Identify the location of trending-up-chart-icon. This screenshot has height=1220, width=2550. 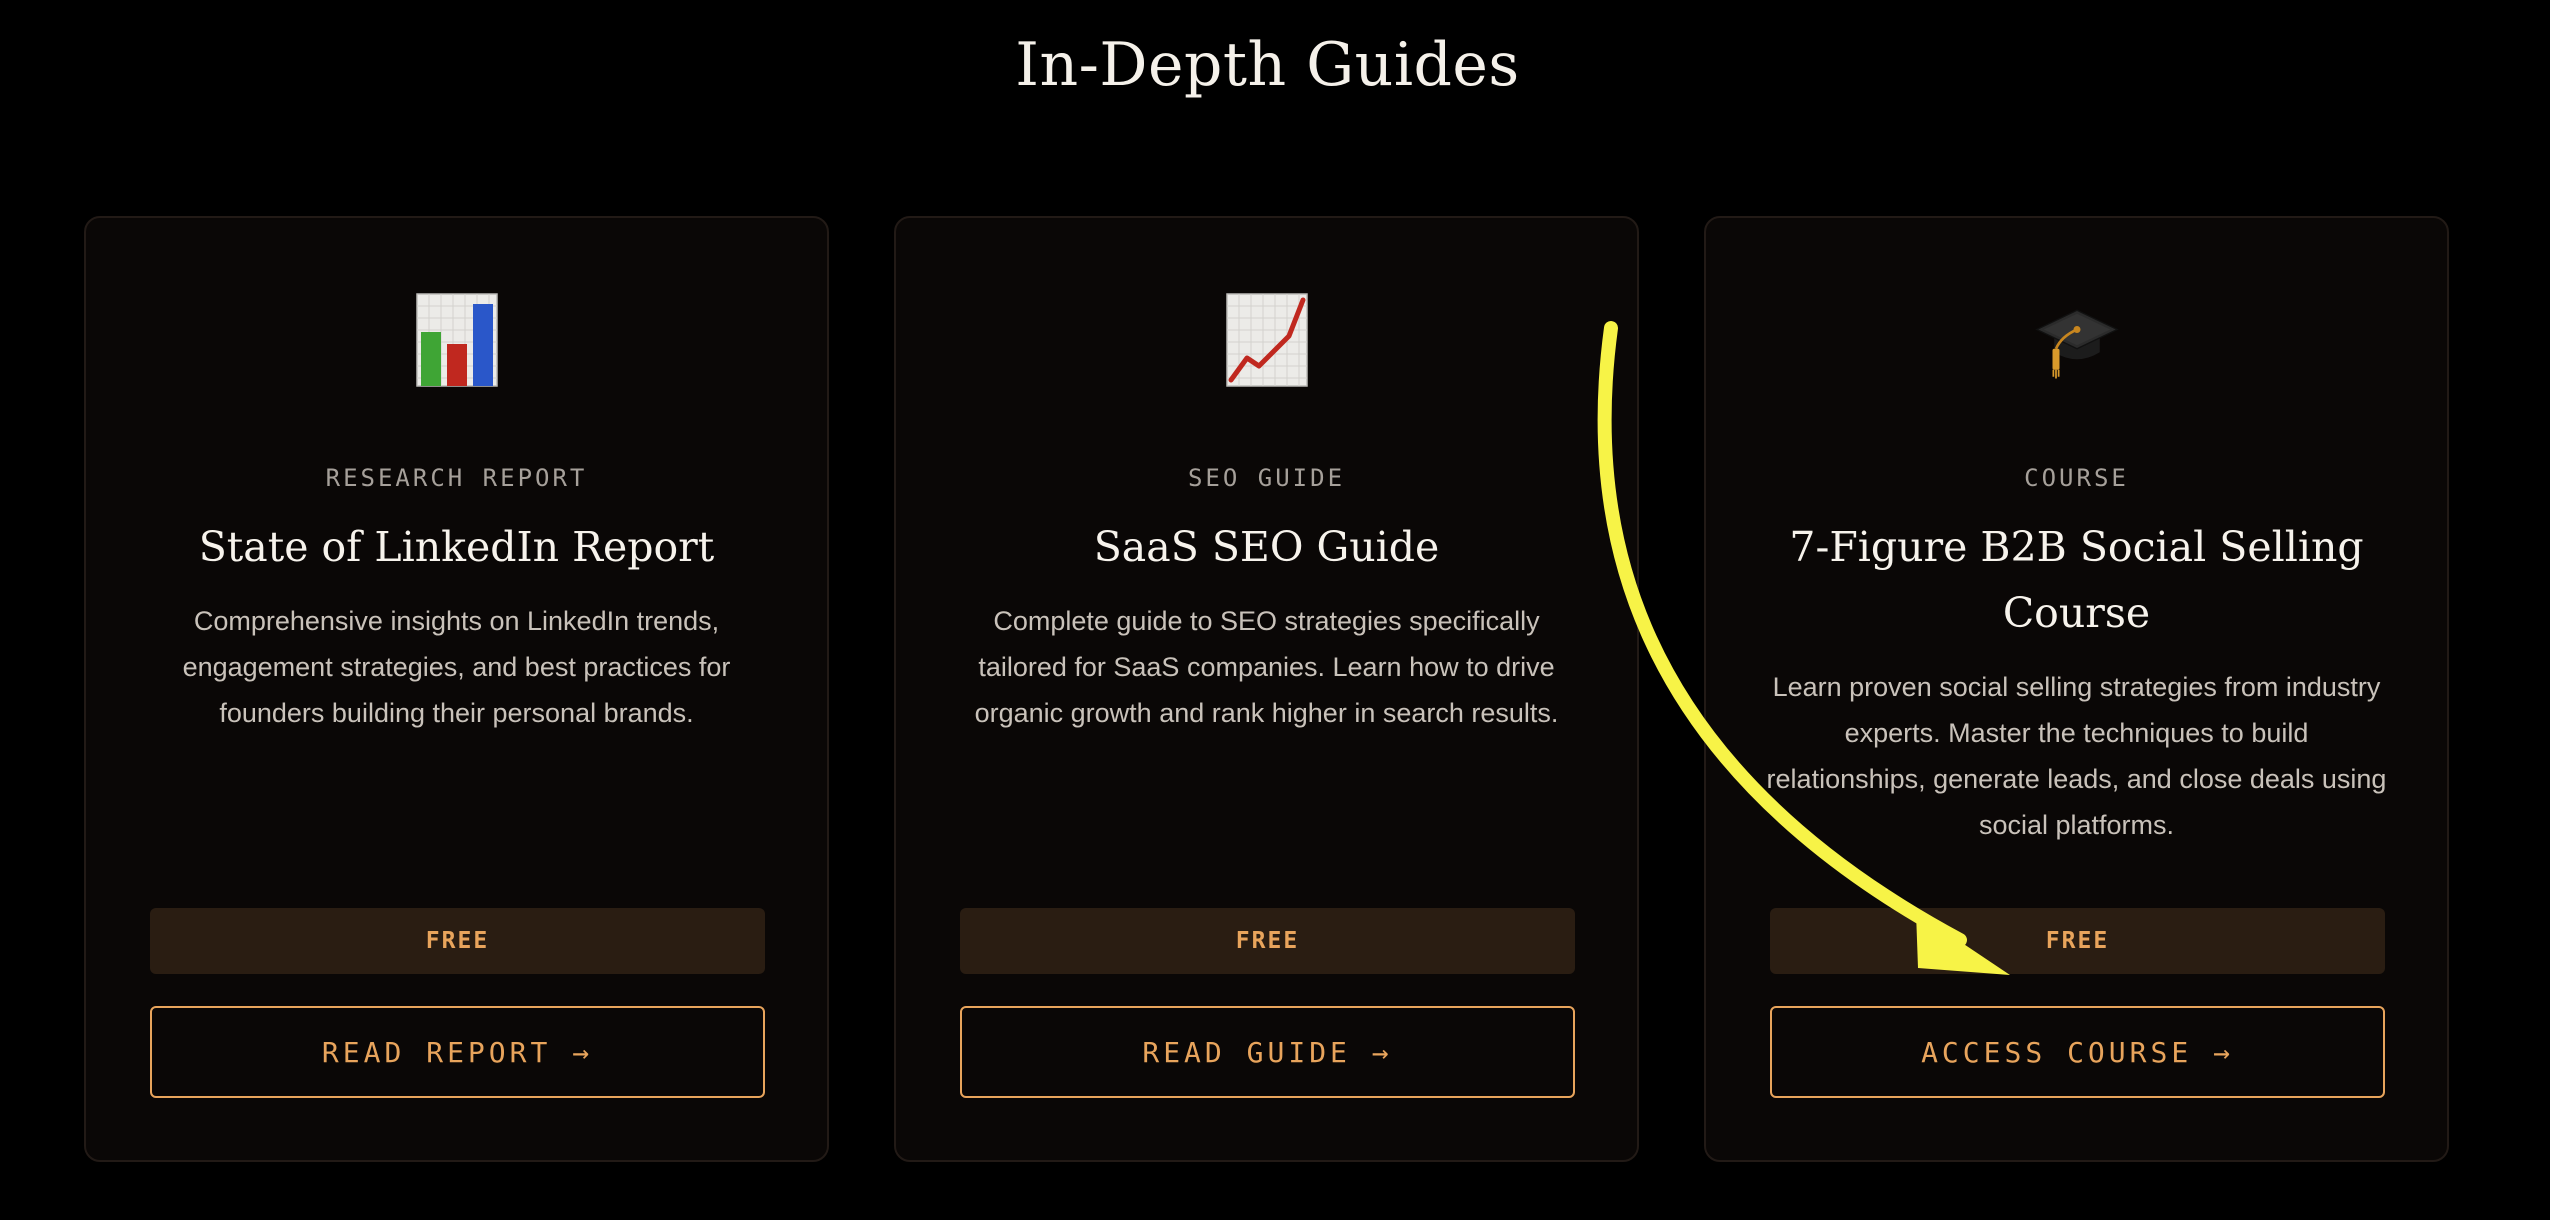
(1267, 340).